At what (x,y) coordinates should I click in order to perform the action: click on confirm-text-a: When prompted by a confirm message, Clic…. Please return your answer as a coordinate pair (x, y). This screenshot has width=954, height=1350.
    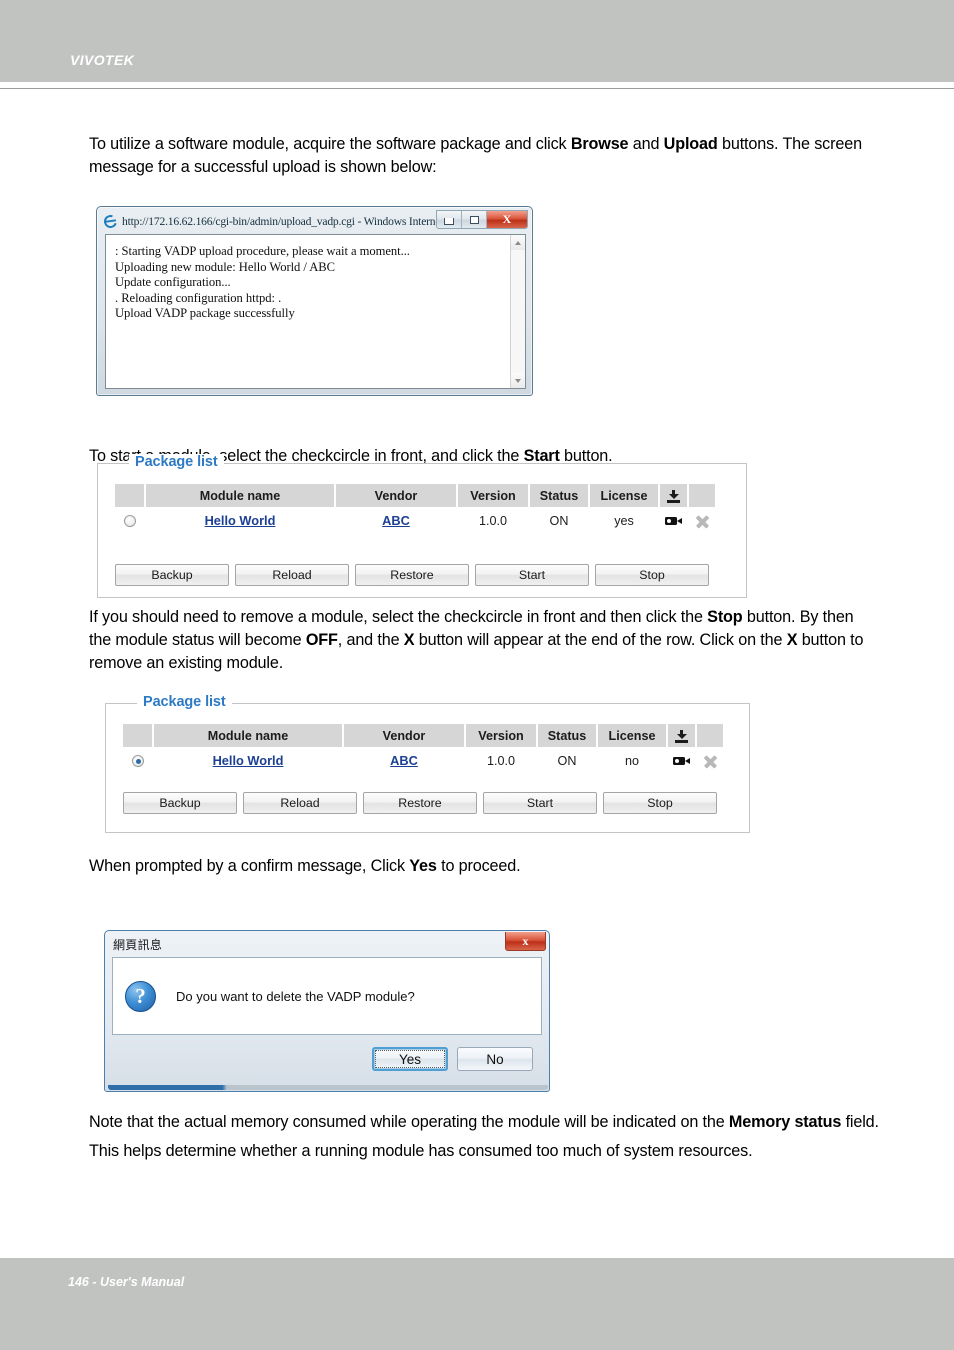
    Looking at the image, I should click on (249, 866).